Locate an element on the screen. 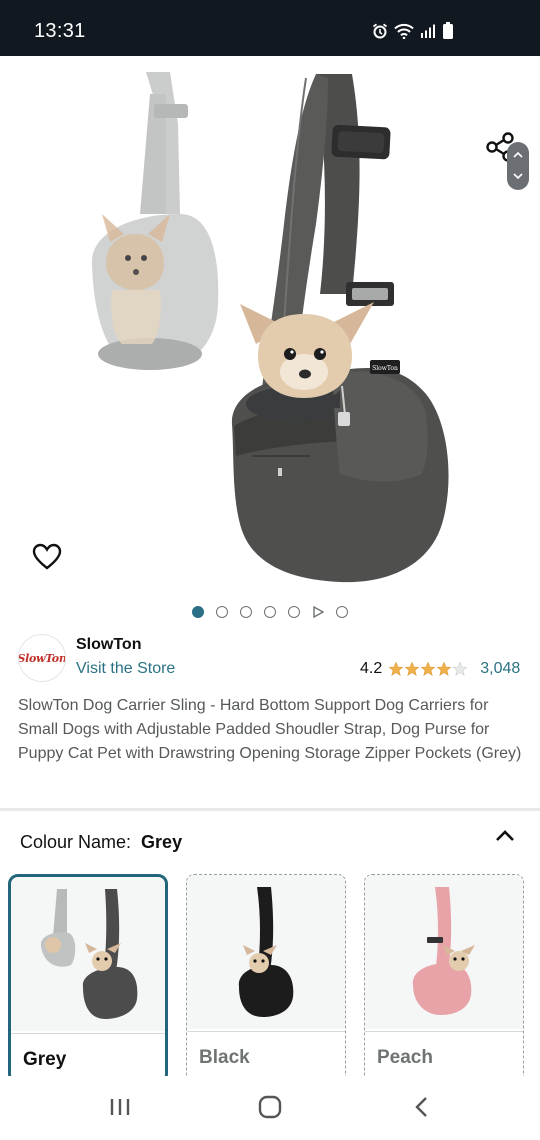 The width and height of the screenshot is (540, 1140). brand-logo-text: SlowTon is located at coordinates (42, 658).